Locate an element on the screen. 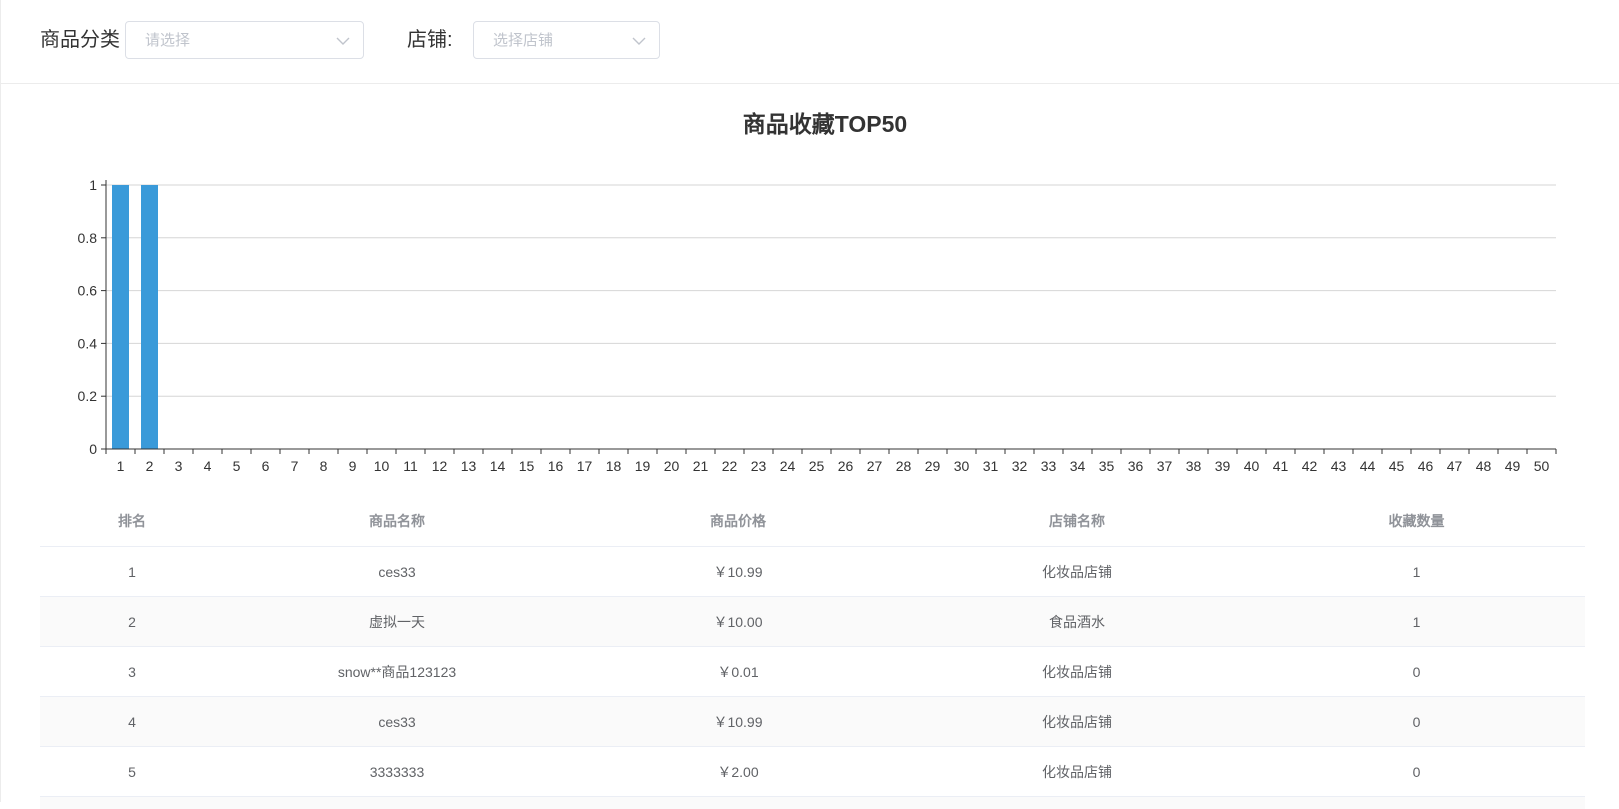  x-tick-label: 26 is located at coordinates (846, 466).